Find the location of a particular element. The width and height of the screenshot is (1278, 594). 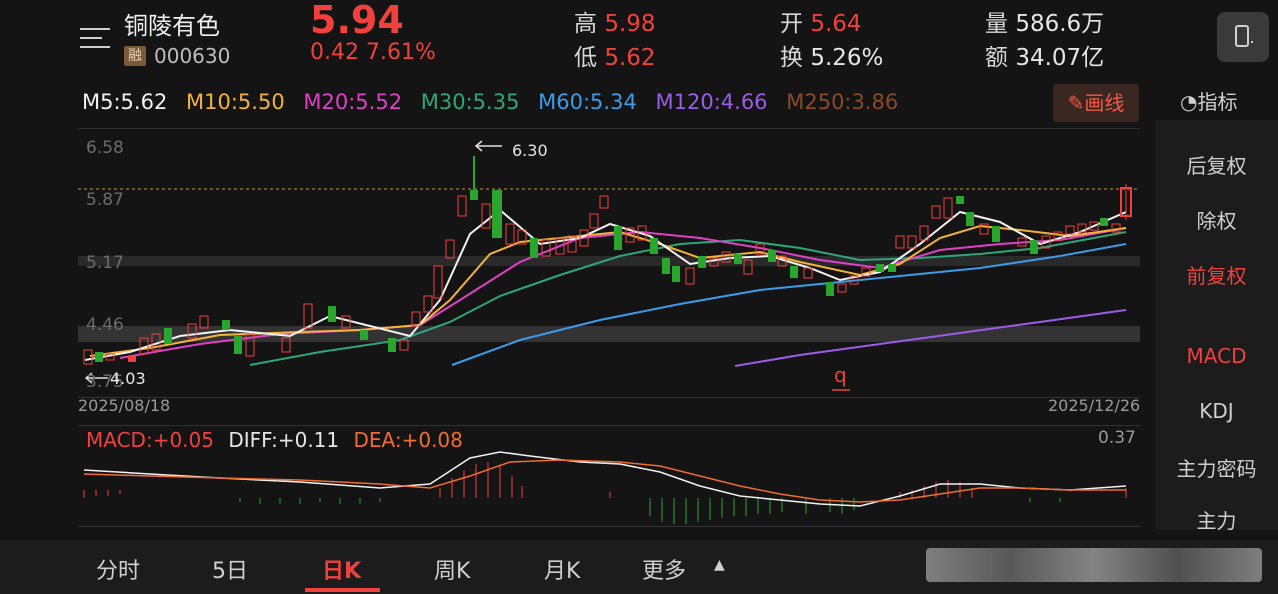

active-tab-indicator is located at coordinates (342, 590).